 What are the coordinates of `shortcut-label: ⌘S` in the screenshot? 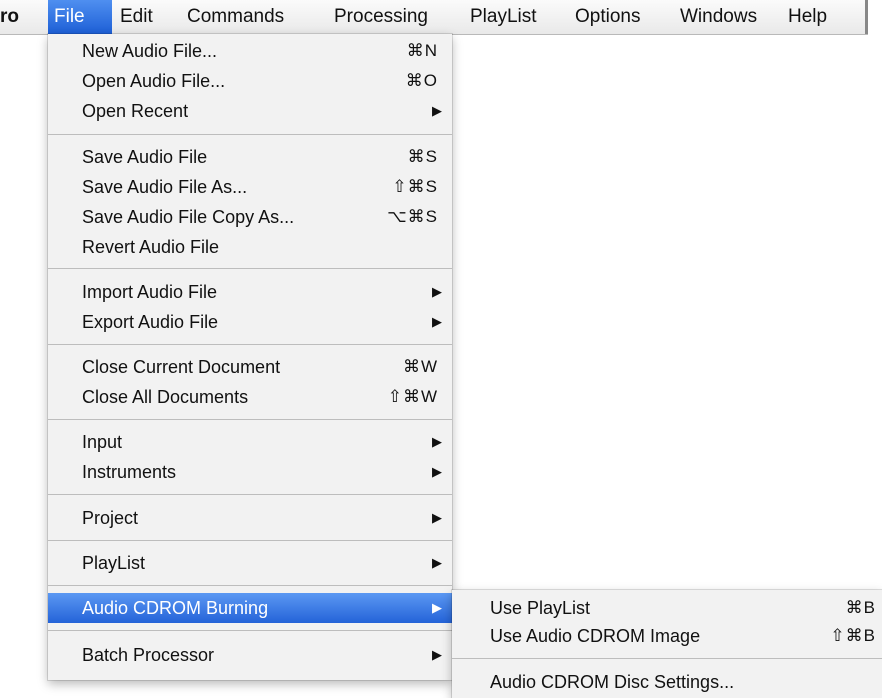 It's located at (422, 156).